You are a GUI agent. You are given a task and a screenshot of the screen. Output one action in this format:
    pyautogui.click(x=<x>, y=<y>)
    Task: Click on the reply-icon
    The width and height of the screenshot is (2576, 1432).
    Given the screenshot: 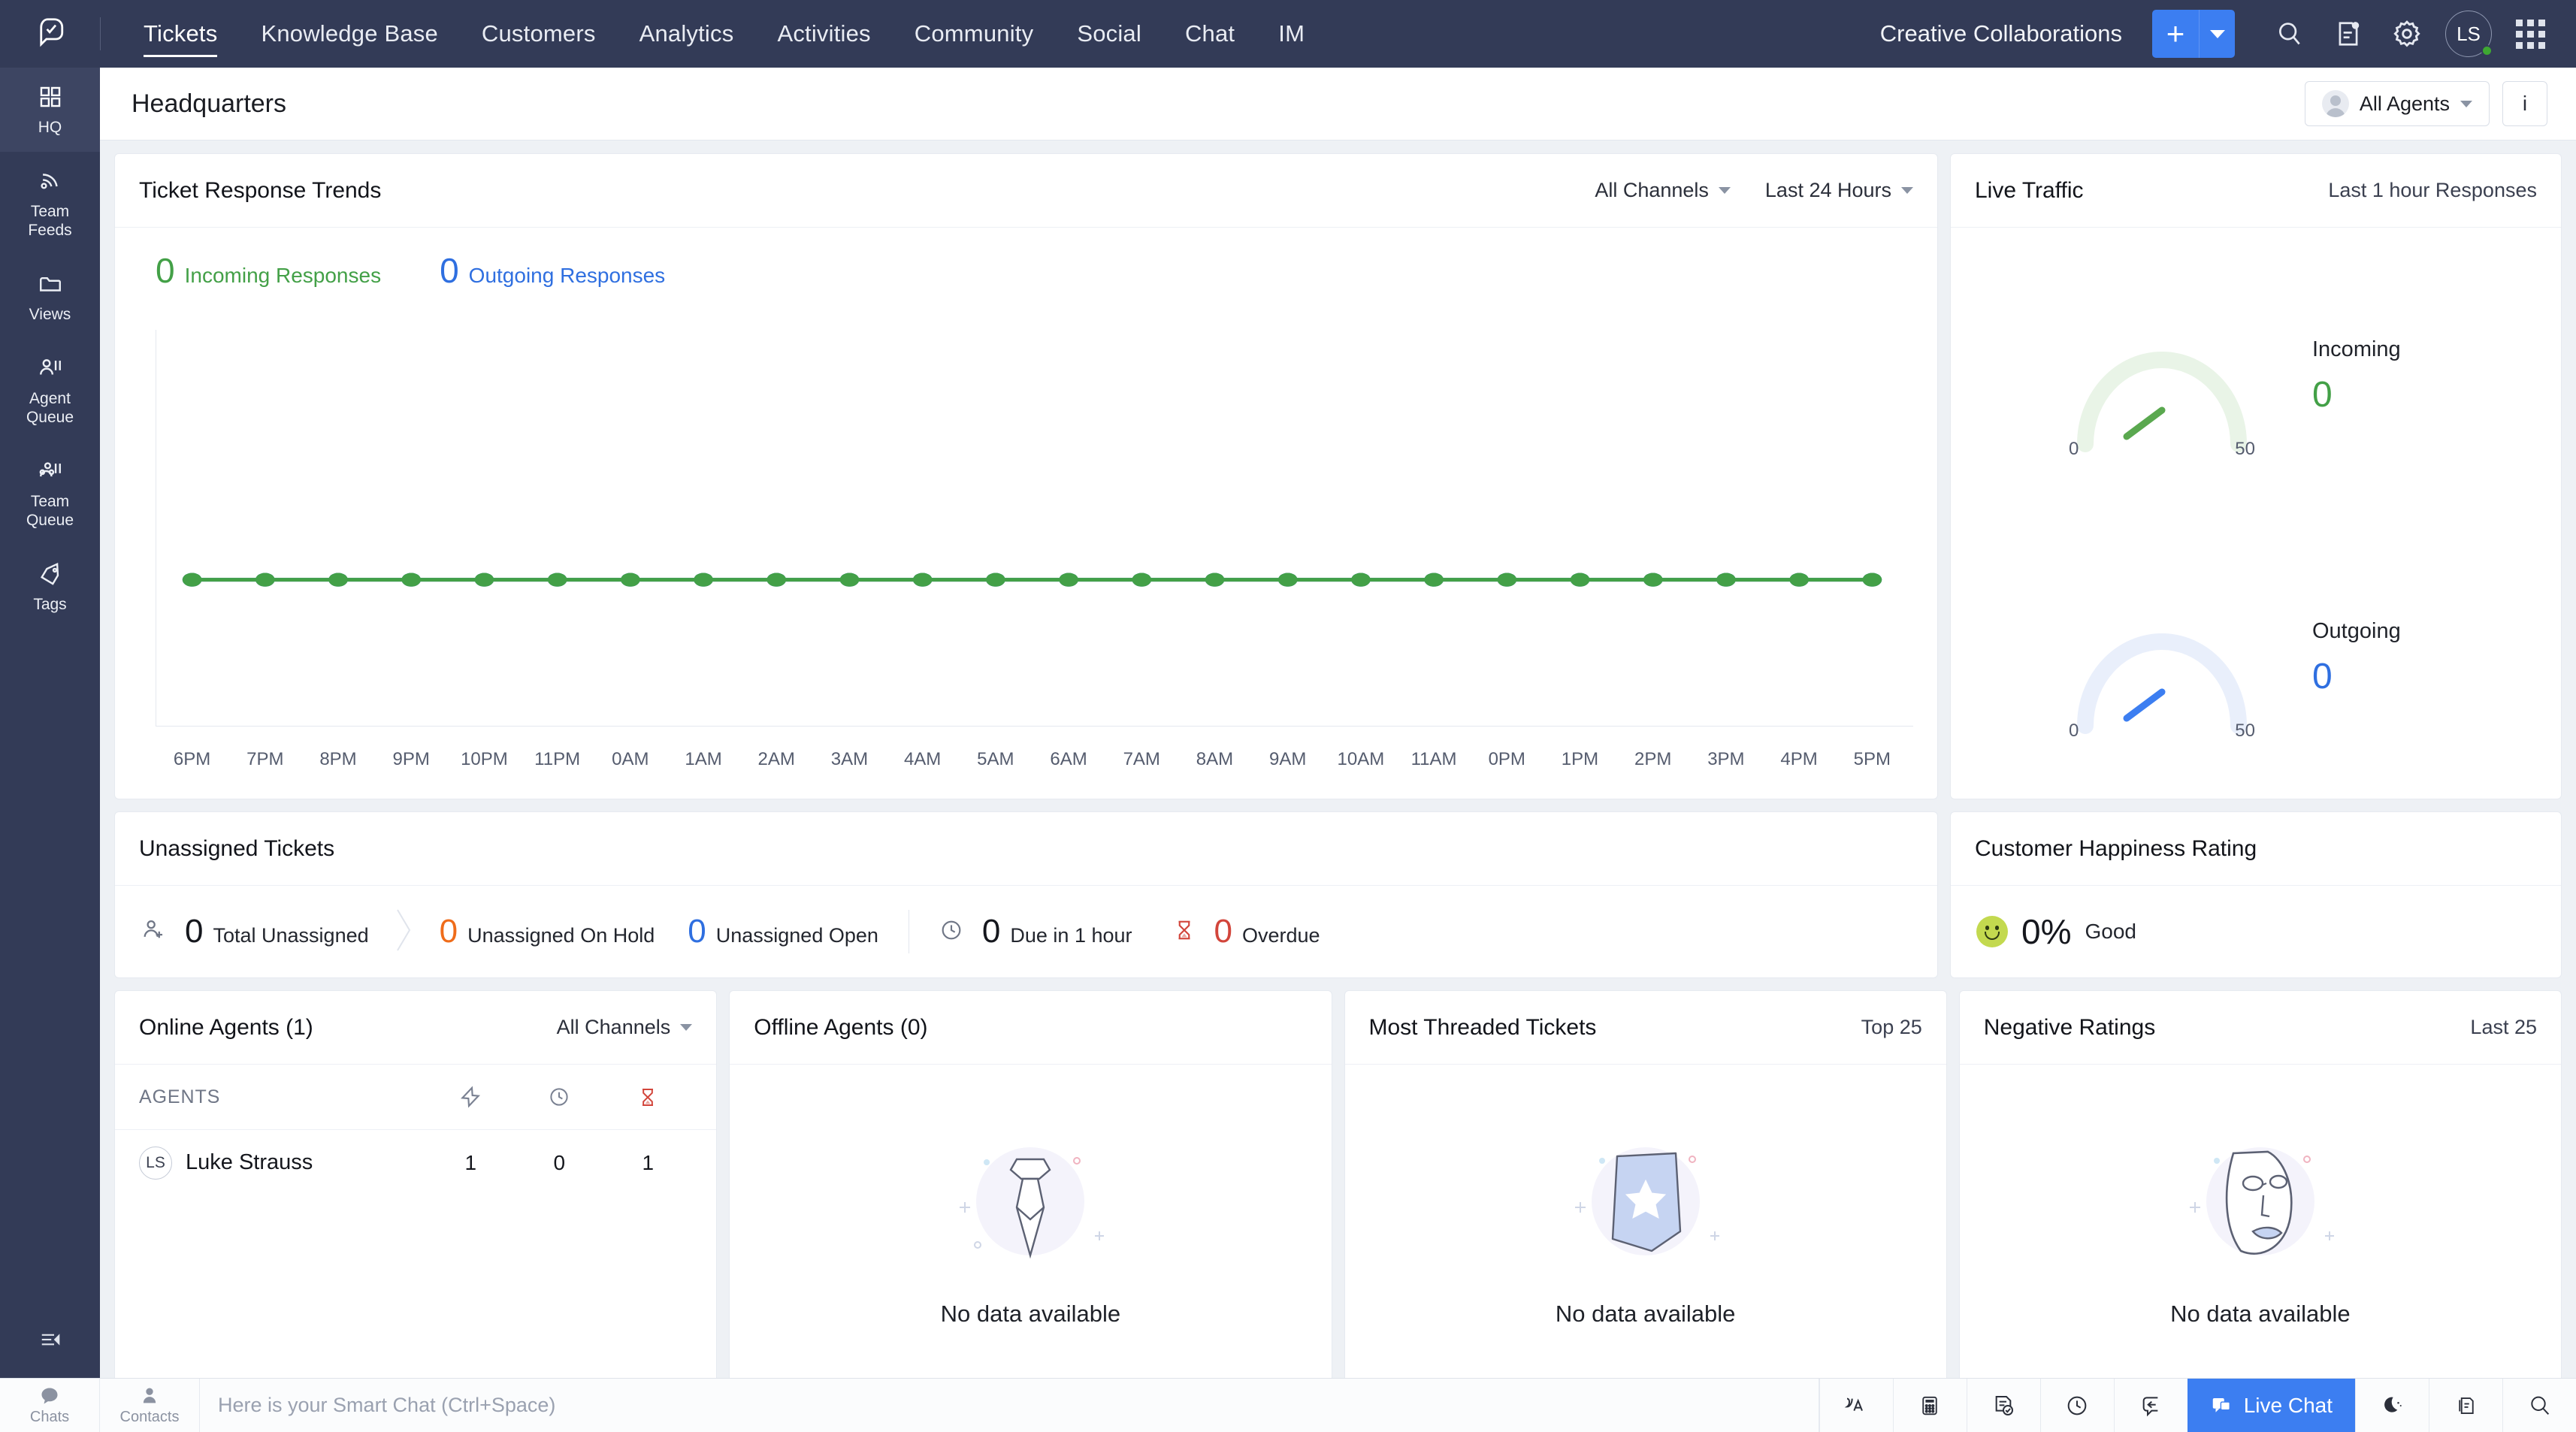 What is the action you would take?
    pyautogui.click(x=2150, y=1406)
    